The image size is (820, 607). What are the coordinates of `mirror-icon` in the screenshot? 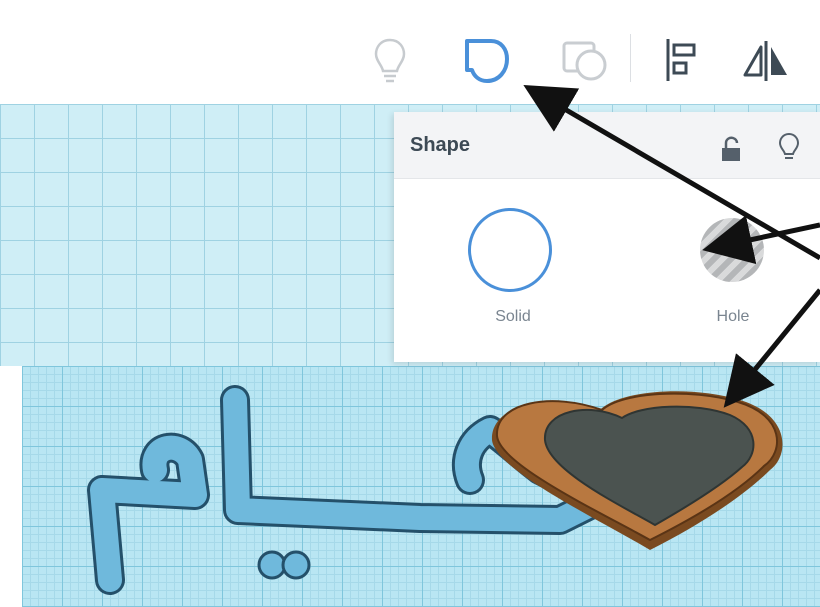 It's located at (766, 60).